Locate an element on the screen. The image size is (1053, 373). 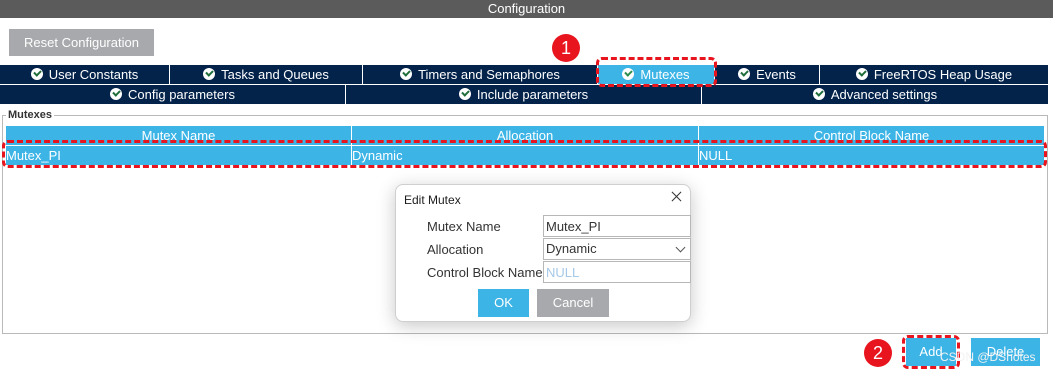
tab-events: Events is located at coordinates (767, 75).